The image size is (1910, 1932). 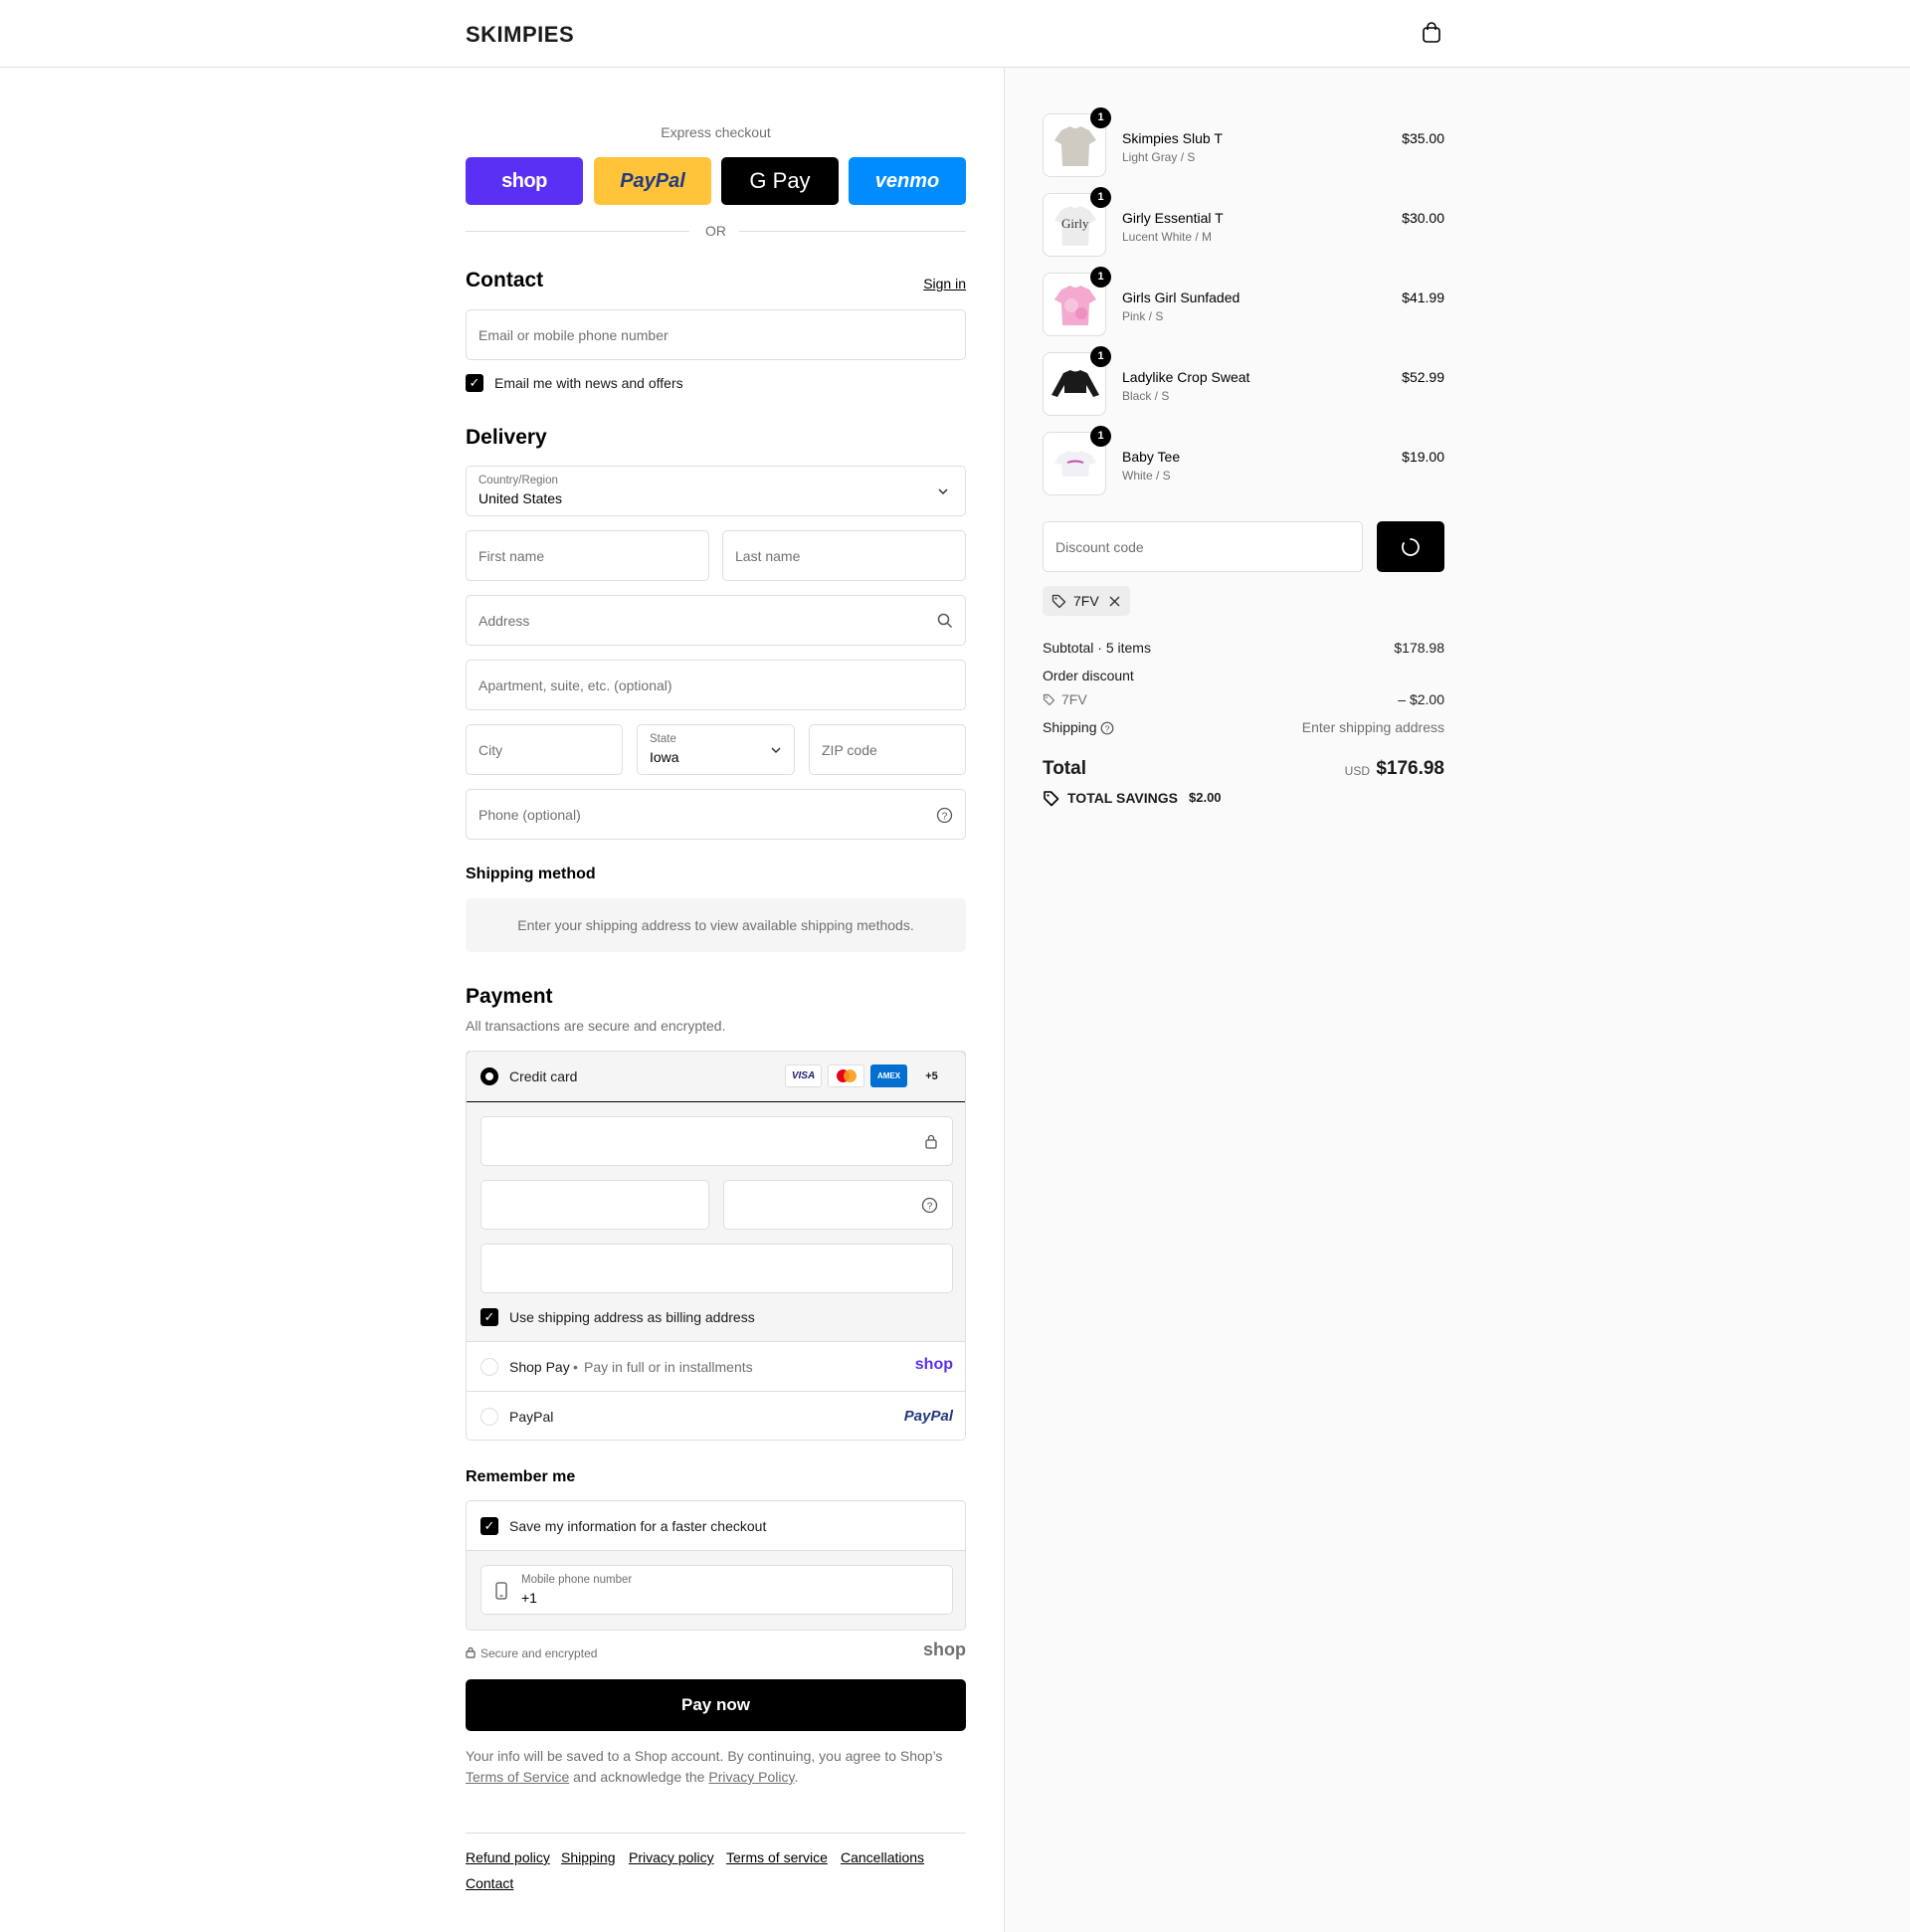 I want to click on currency-code: USD, so click(x=1357, y=771).